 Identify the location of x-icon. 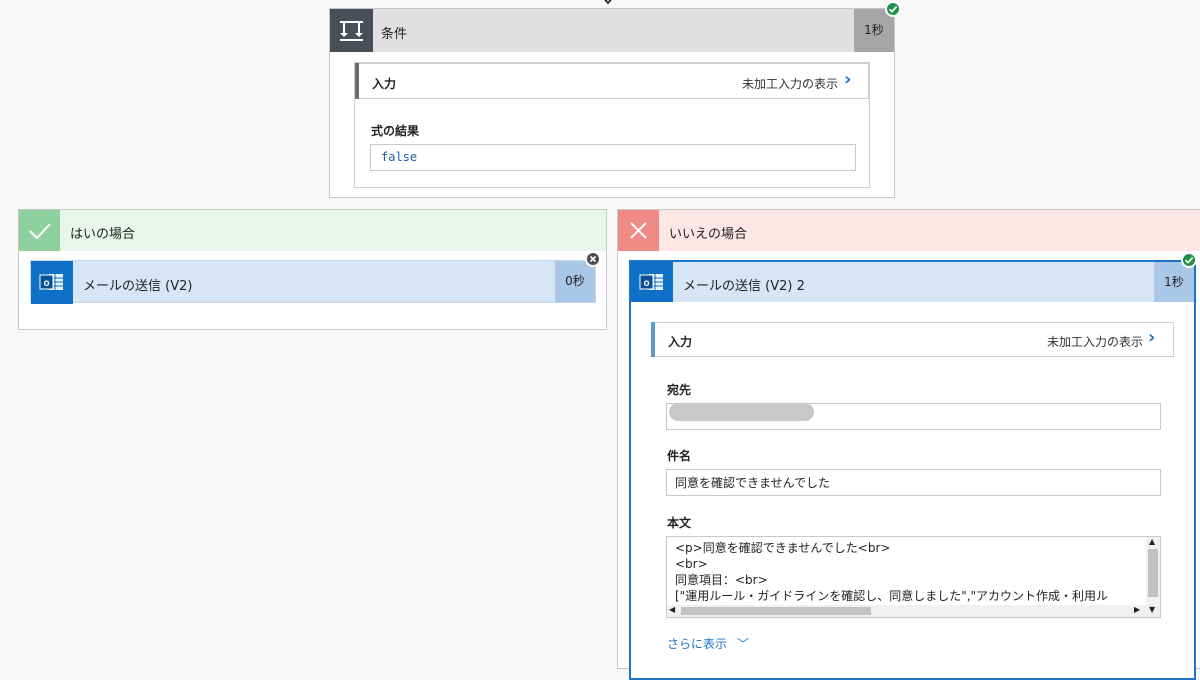
(638, 230).